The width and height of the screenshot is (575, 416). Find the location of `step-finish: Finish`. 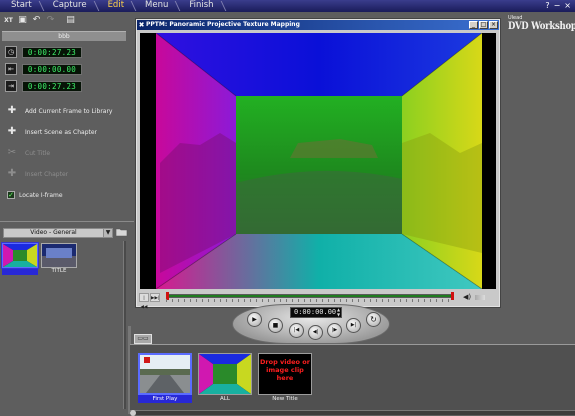

step-finish: Finish is located at coordinates (200, 6).